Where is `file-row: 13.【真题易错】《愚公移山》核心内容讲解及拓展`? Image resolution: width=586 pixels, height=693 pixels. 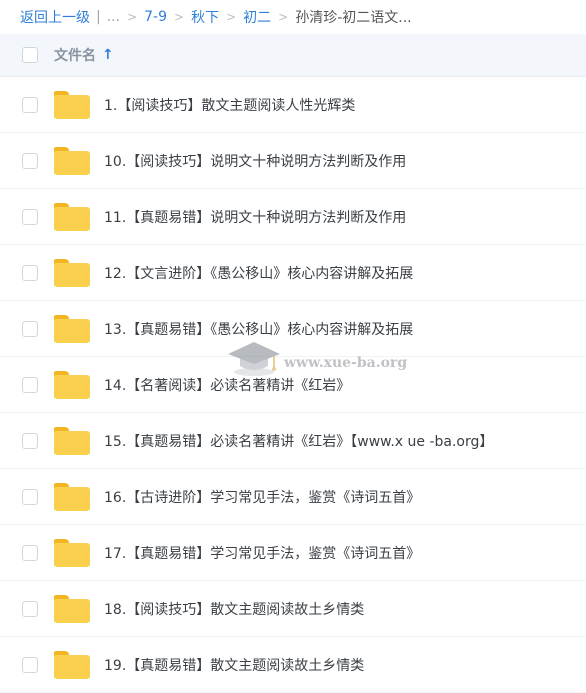 file-row: 13.【真题易错】《愚公移山》核心内容讲解及拓展 is located at coordinates (293, 329).